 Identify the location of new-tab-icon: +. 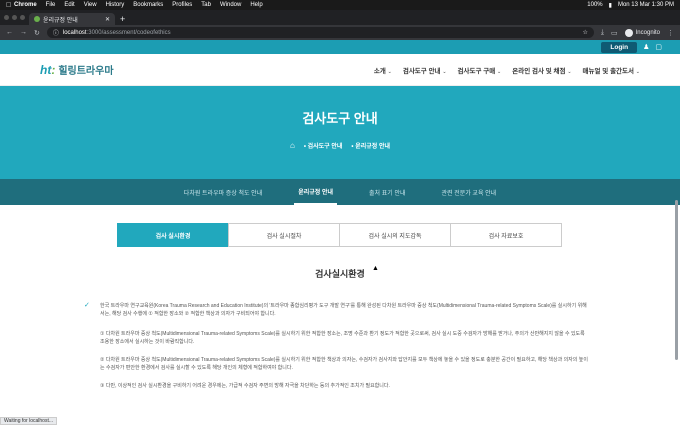
(122, 19).